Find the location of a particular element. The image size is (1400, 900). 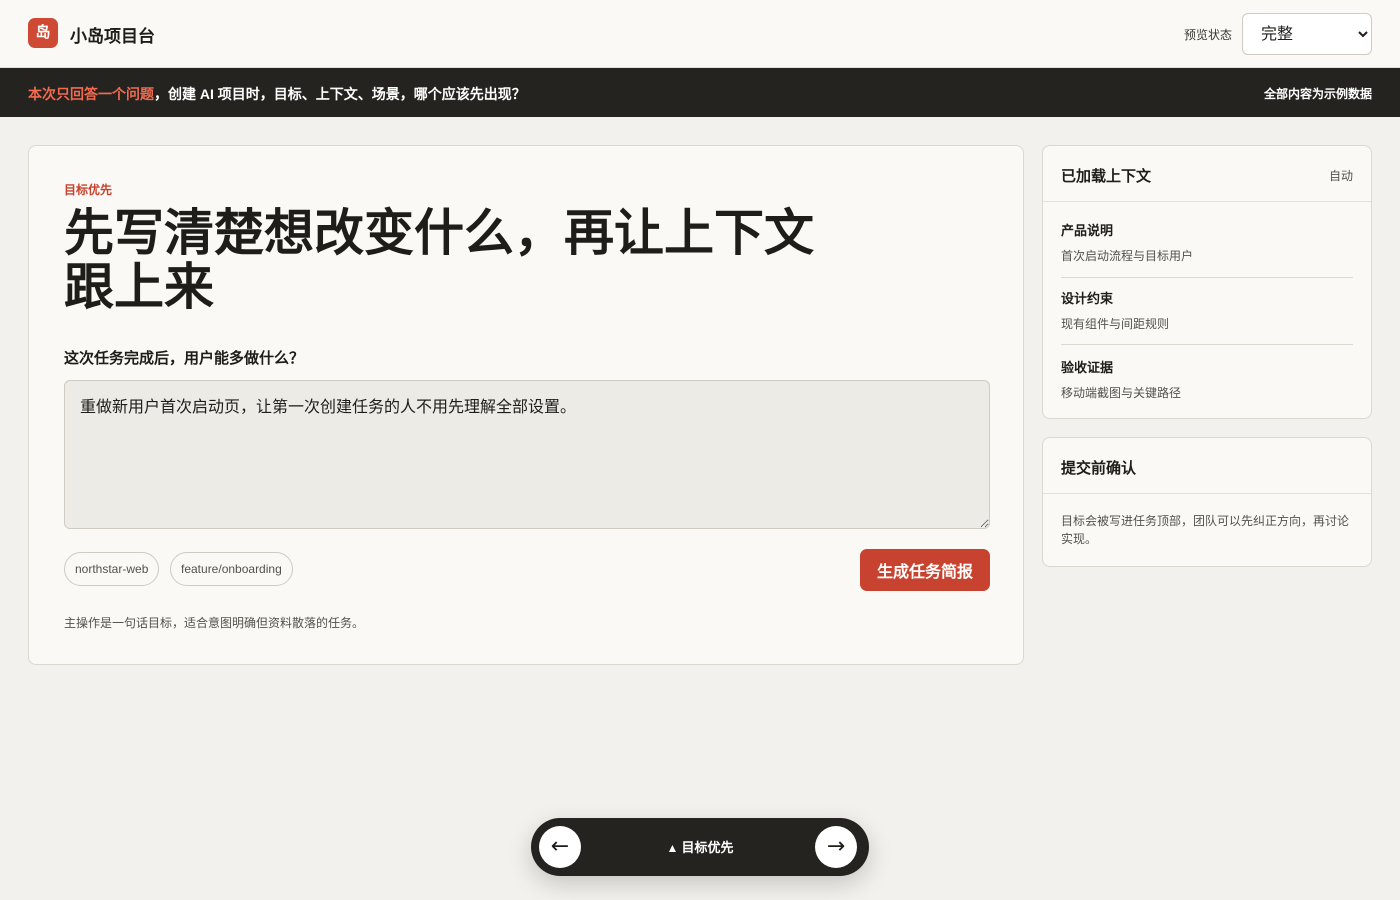

app-title: 小岛项目台 is located at coordinates (112, 36).